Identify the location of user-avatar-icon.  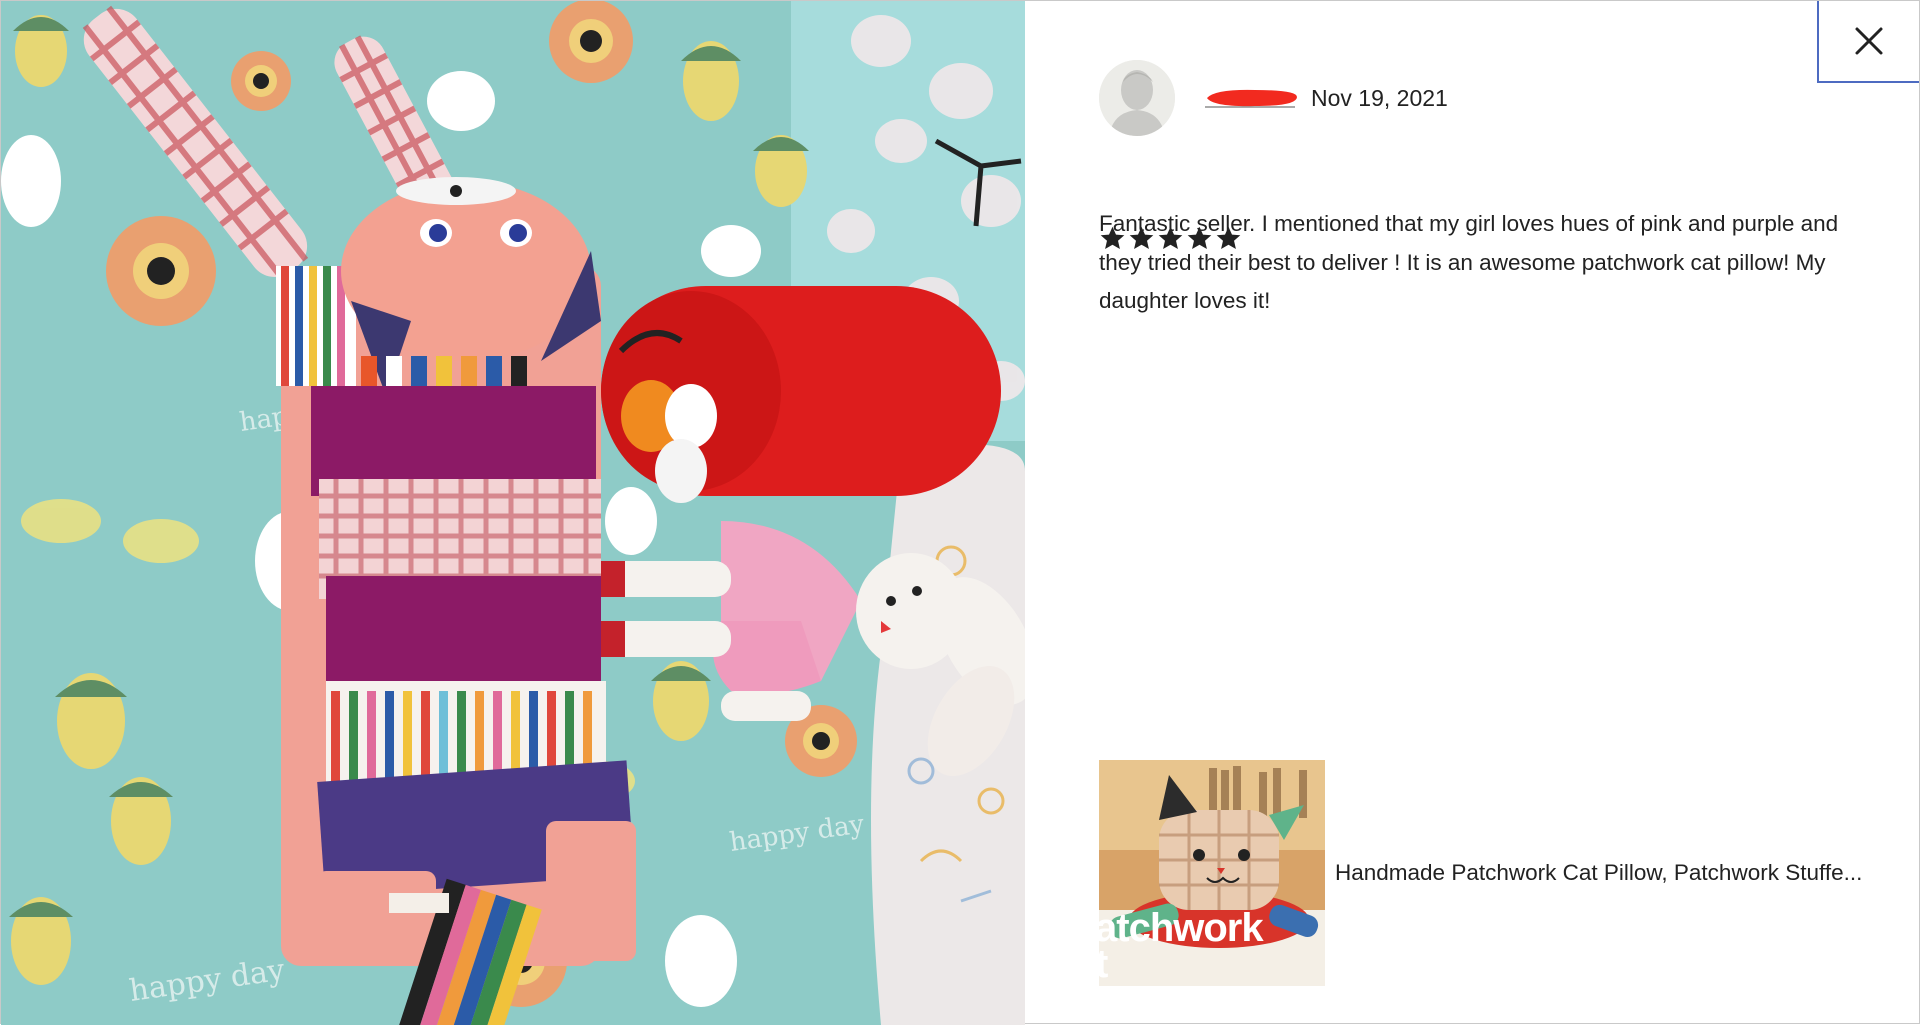
(1137, 98).